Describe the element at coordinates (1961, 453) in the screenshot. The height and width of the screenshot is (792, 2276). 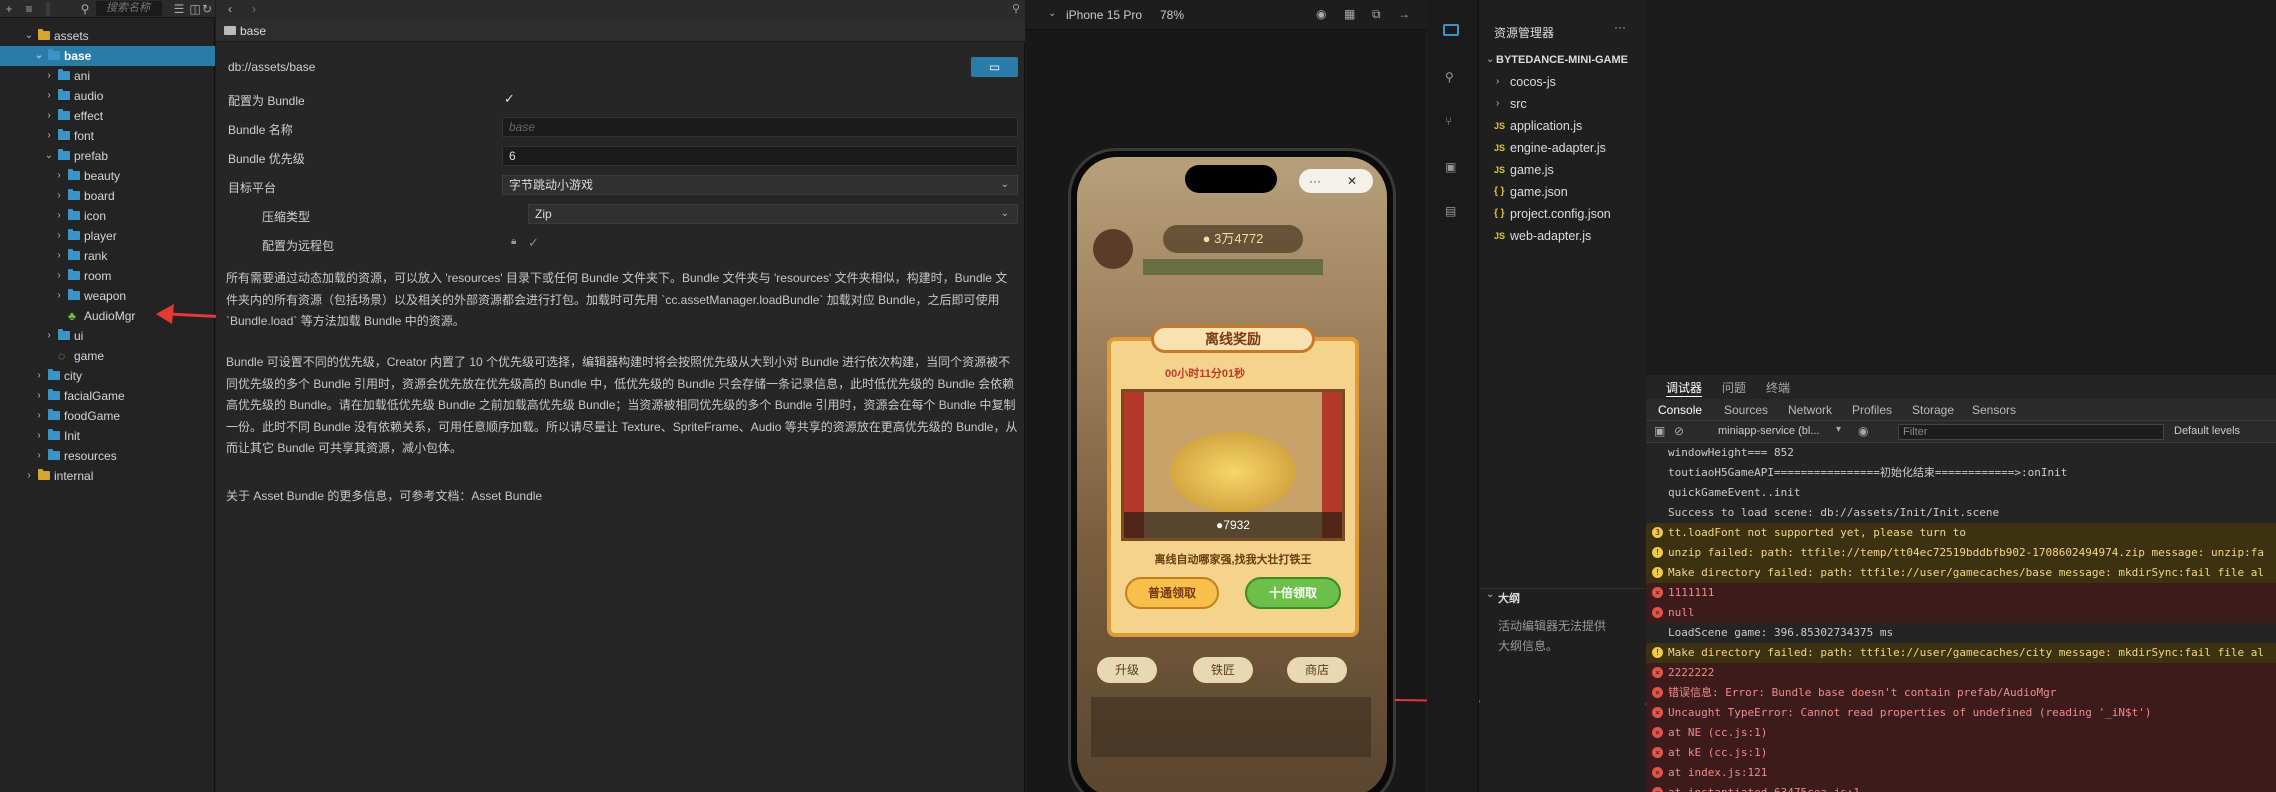
I see `console-log-row: windowHeight=== 852` at that location.